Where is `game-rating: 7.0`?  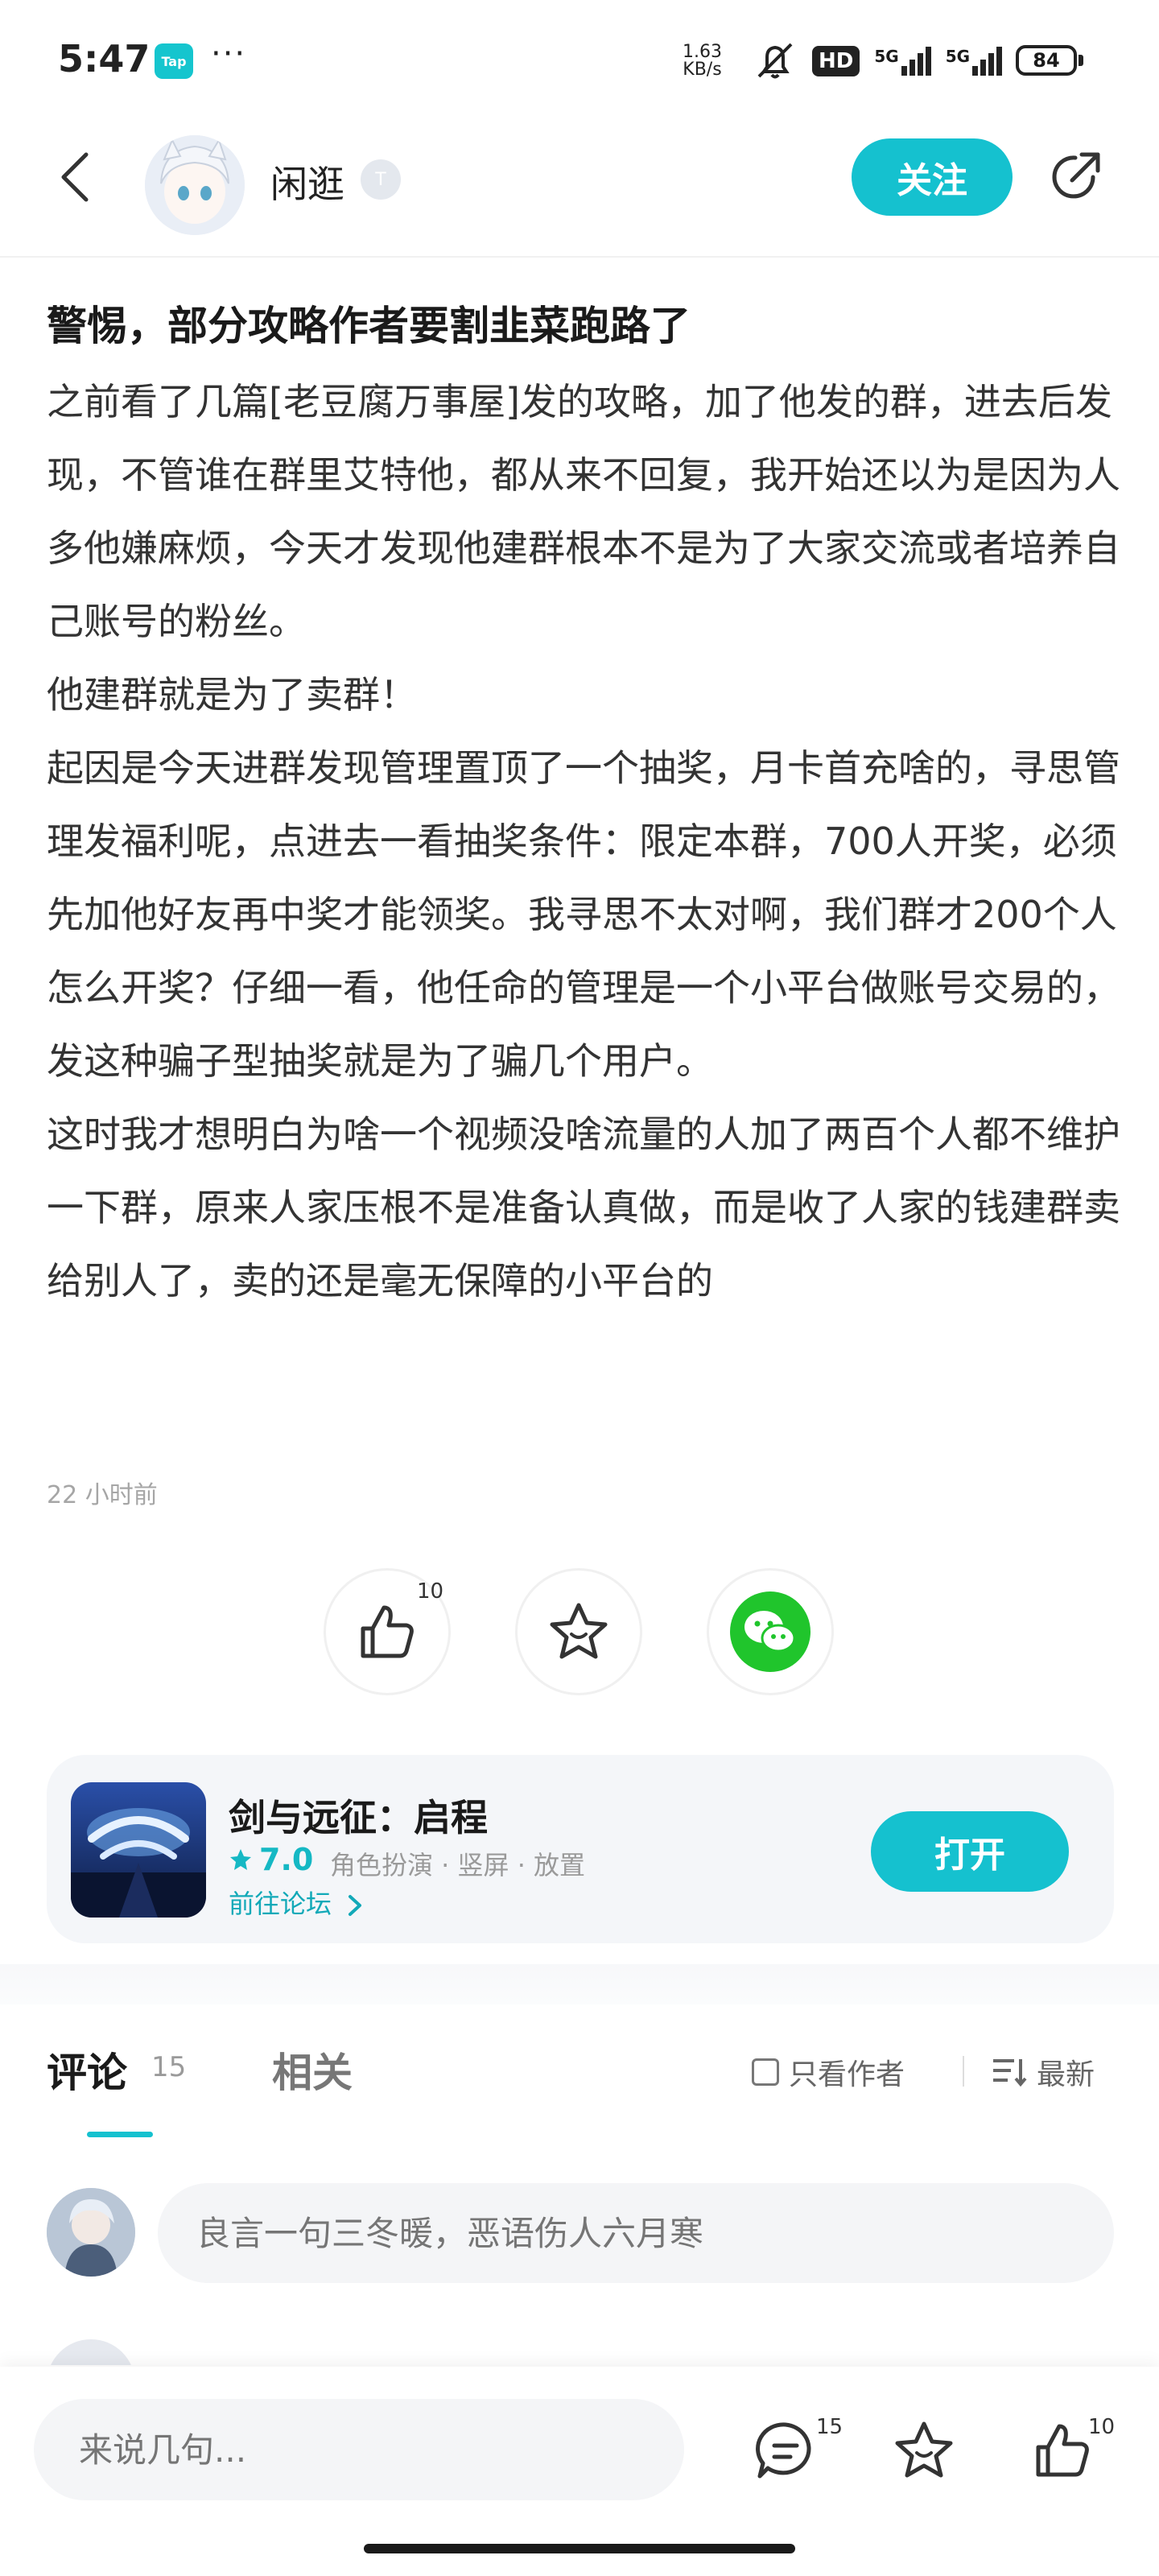 game-rating: 7.0 is located at coordinates (271, 1859).